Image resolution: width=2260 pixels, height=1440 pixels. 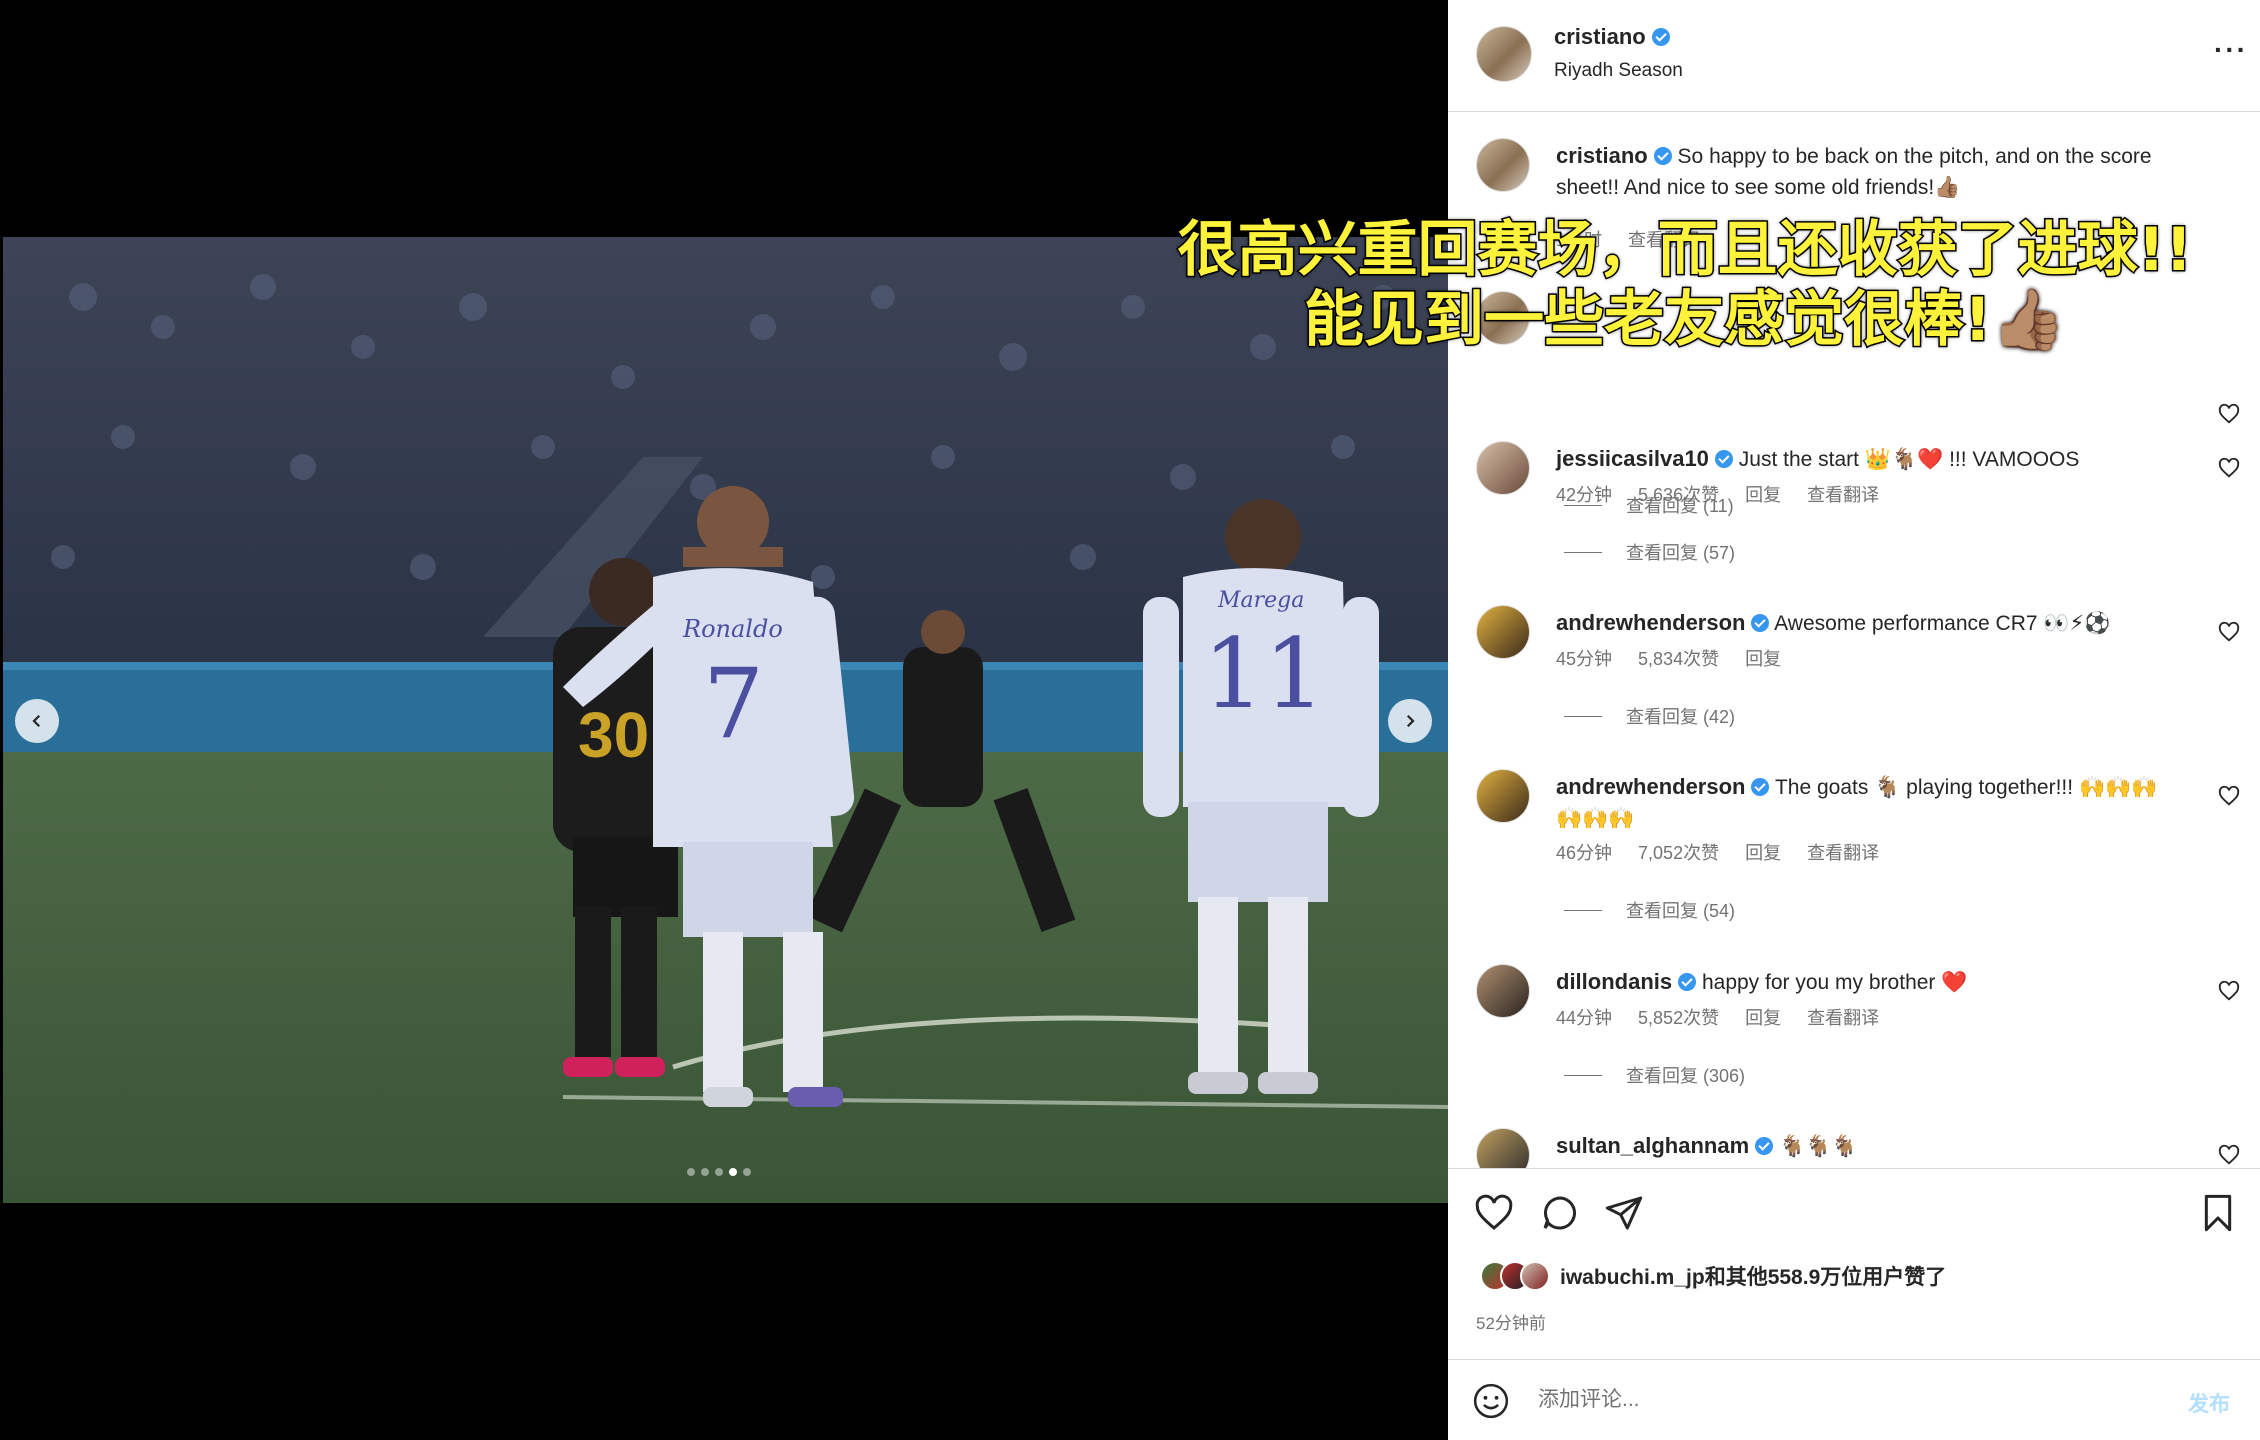 I want to click on post-time: 52分钟前, so click(x=1511, y=1323).